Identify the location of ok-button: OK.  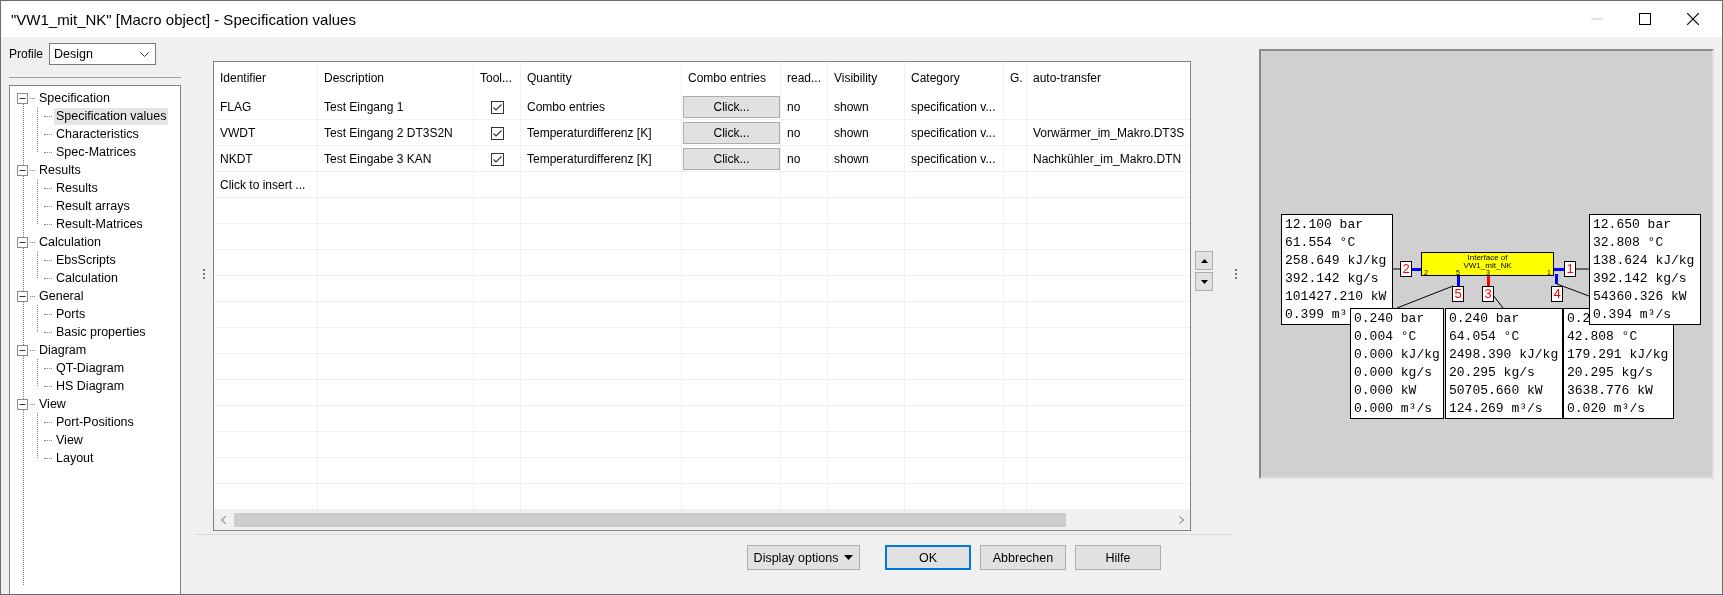
(928, 557).